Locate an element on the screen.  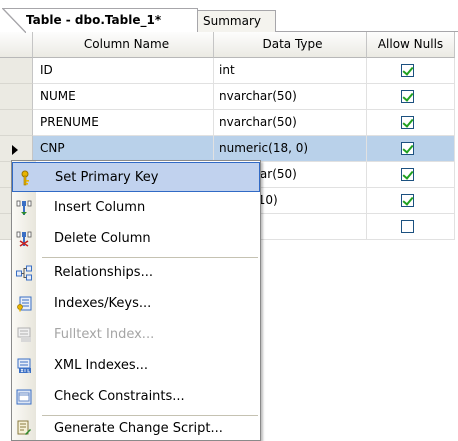
menu-item-insert-column: Insert Column is located at coordinates (136, 208).